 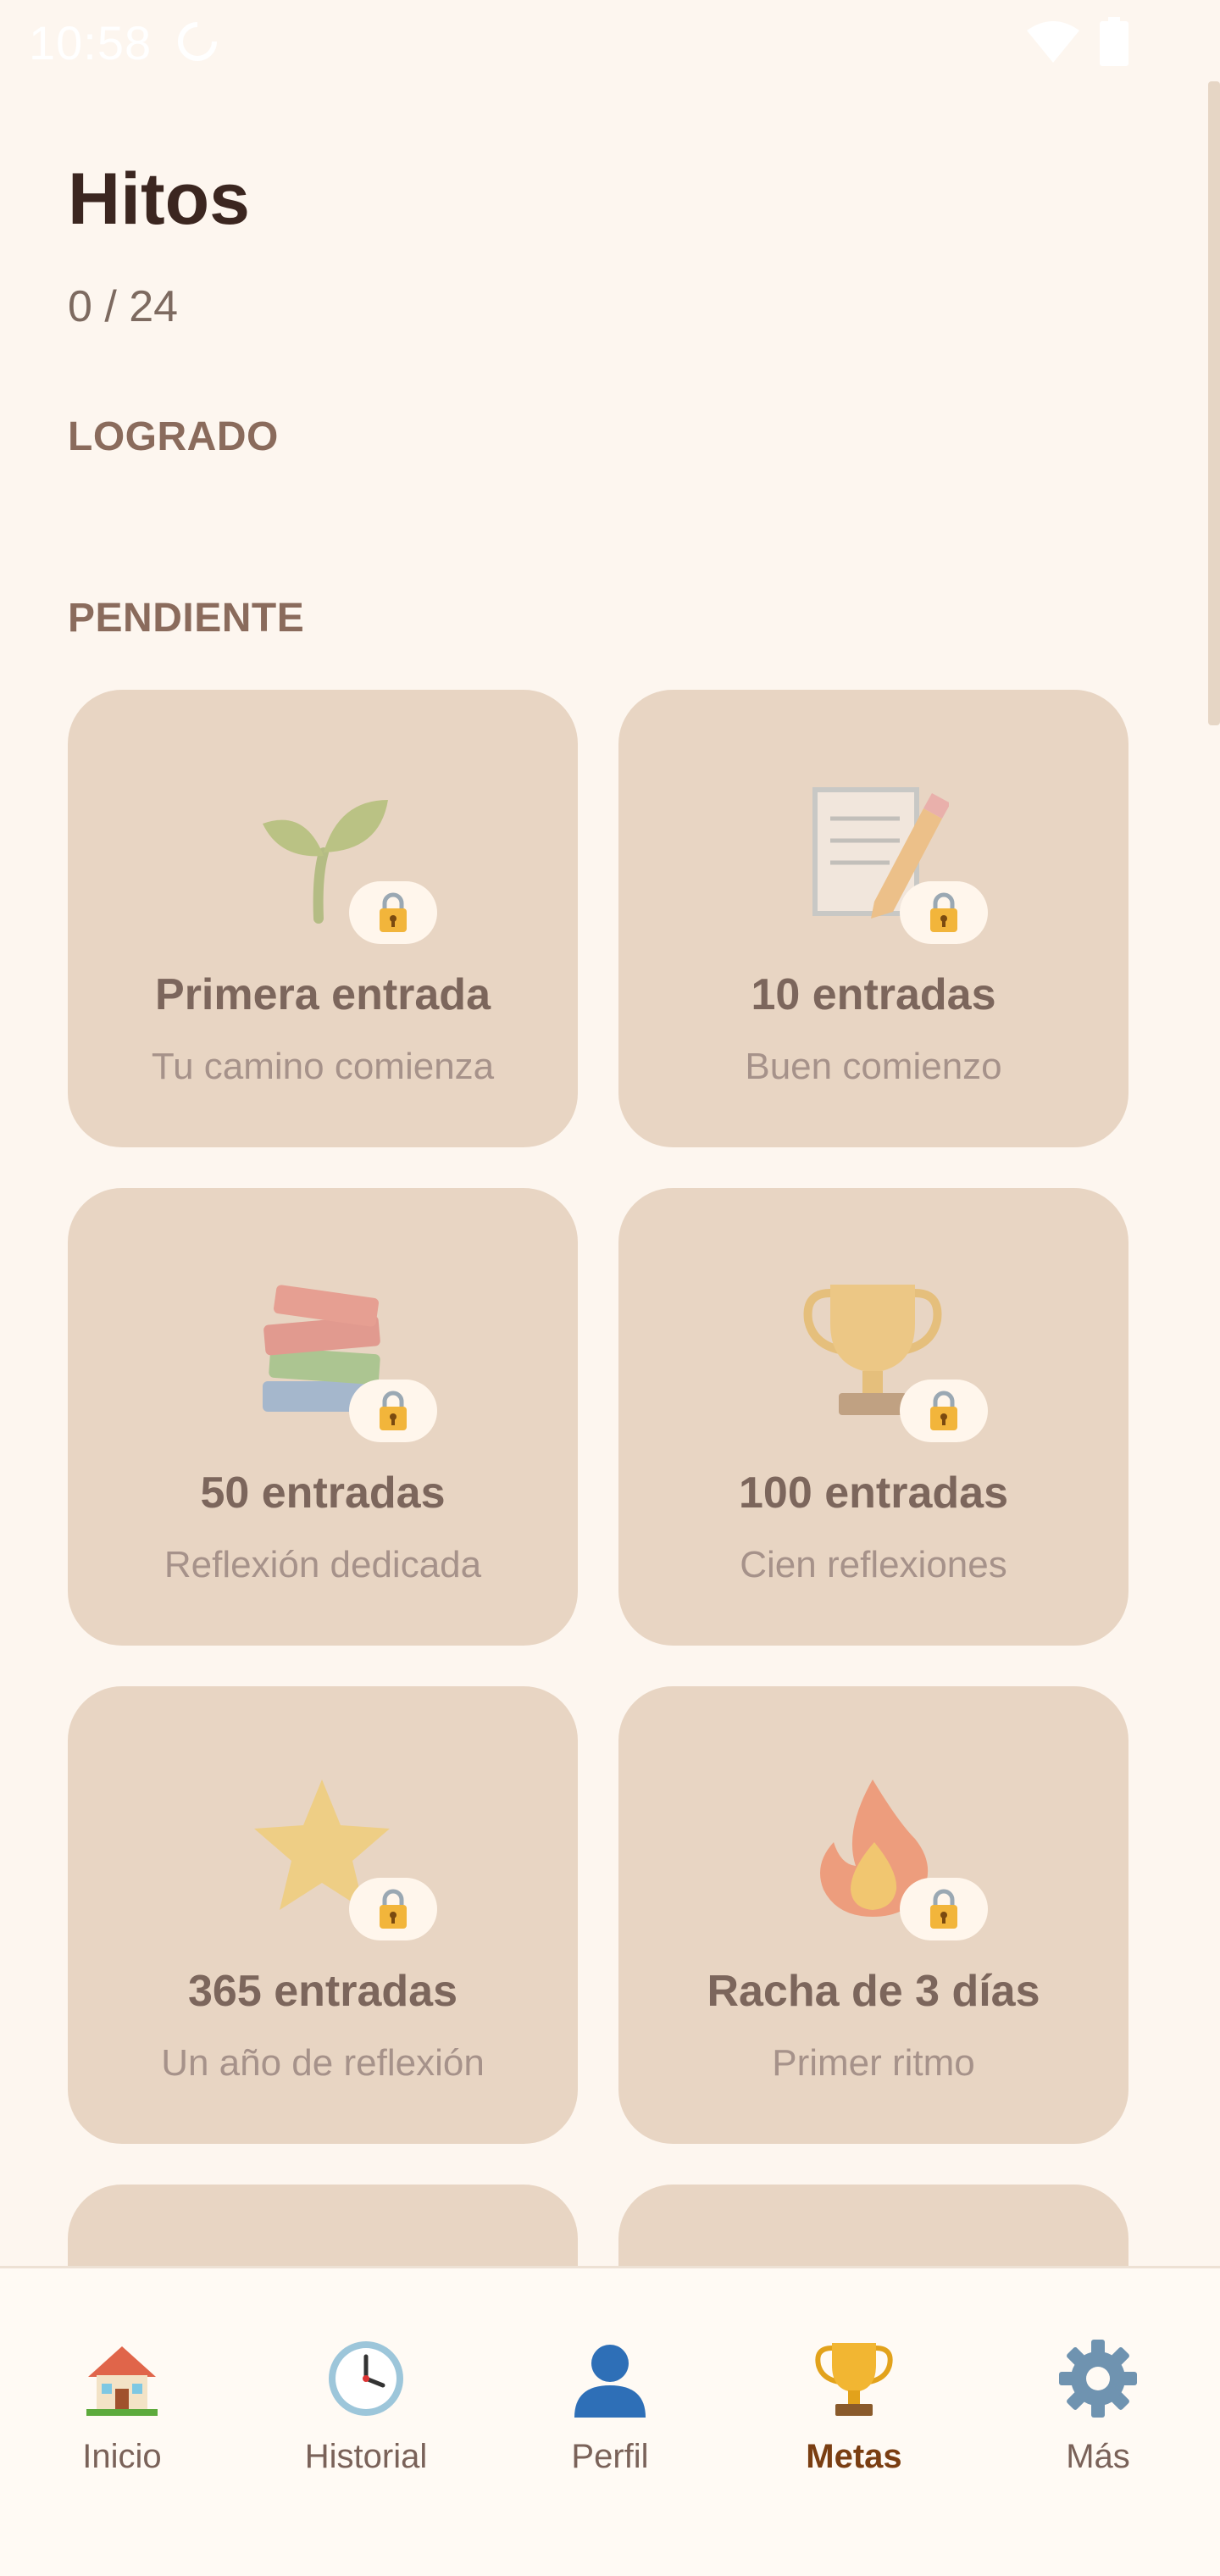 What do you see at coordinates (610, 40) in the screenshot?
I see `status-bar: 10:58` at bounding box center [610, 40].